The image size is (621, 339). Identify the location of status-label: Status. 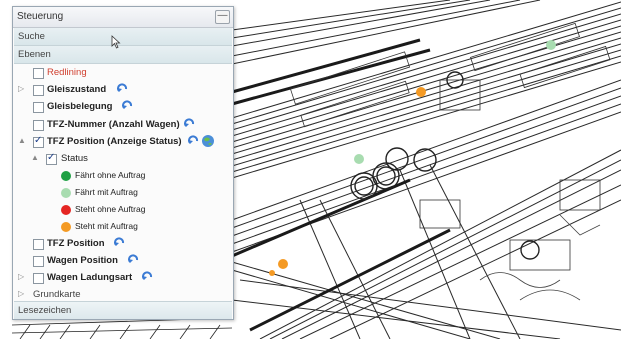
(74, 158).